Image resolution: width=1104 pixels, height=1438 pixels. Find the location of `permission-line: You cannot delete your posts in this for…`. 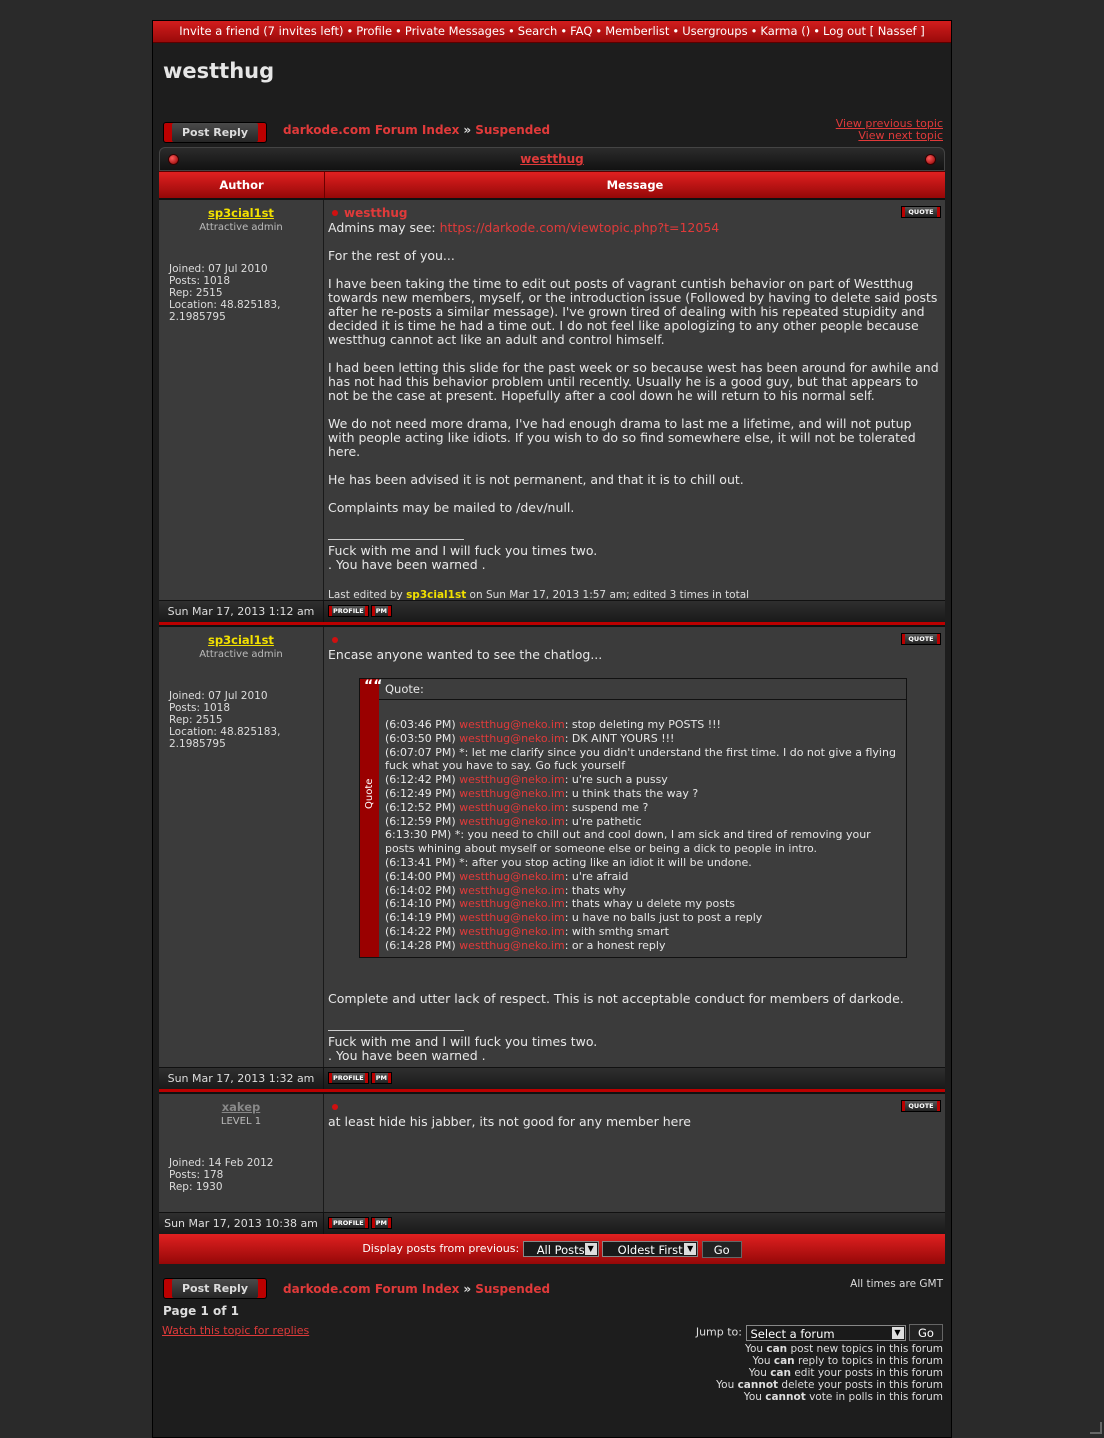

permission-line: You cannot delete your posts in this for… is located at coordinates (829, 1385).